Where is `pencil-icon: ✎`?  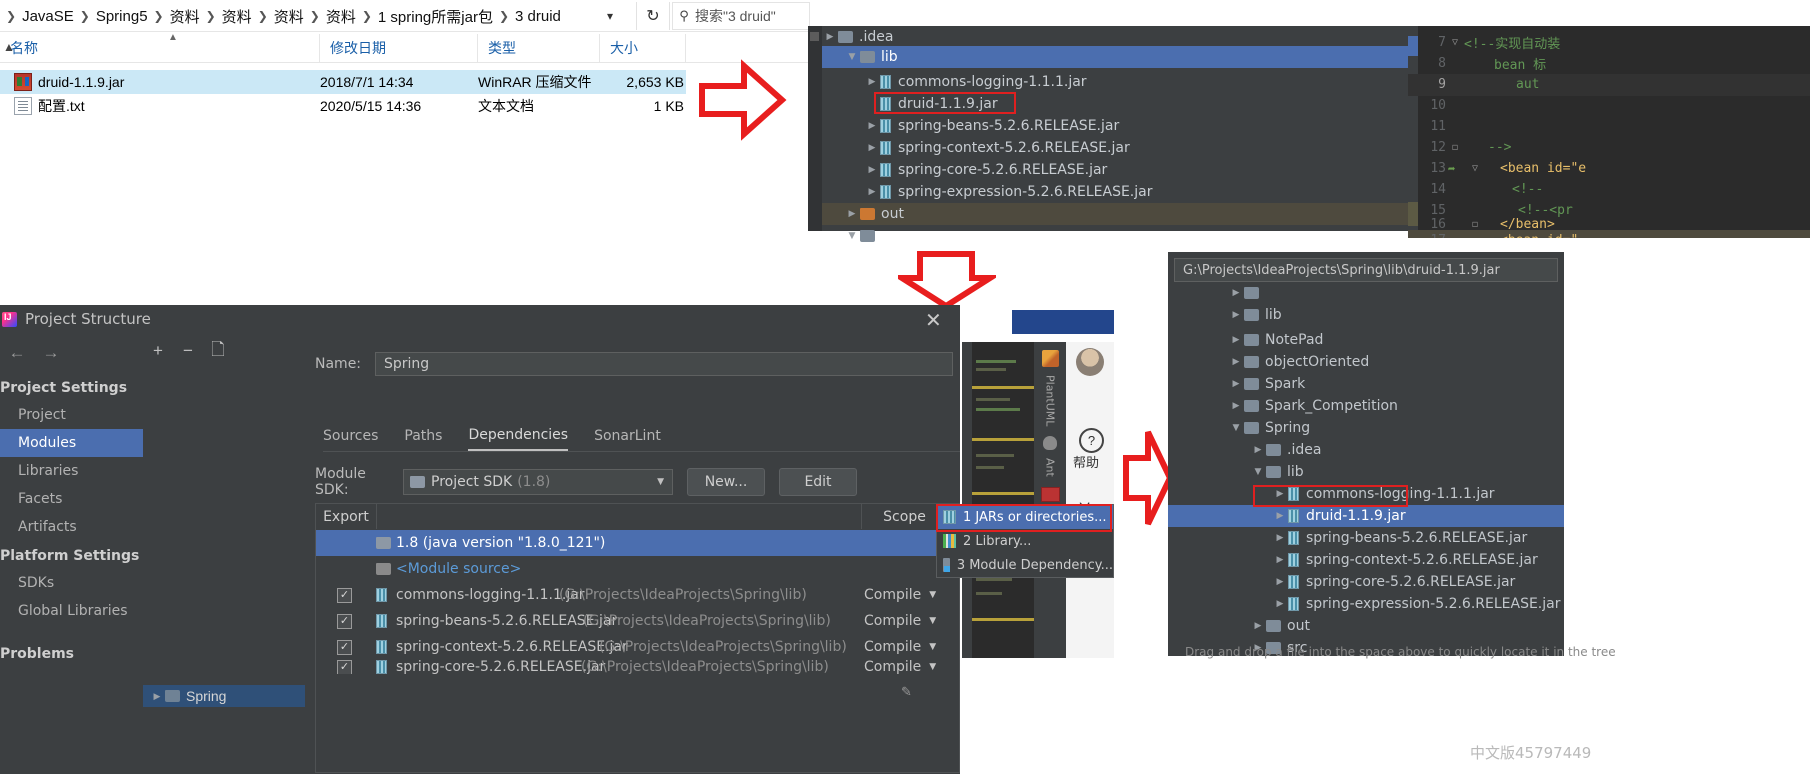
pencil-icon: ✎ is located at coordinates (908, 692).